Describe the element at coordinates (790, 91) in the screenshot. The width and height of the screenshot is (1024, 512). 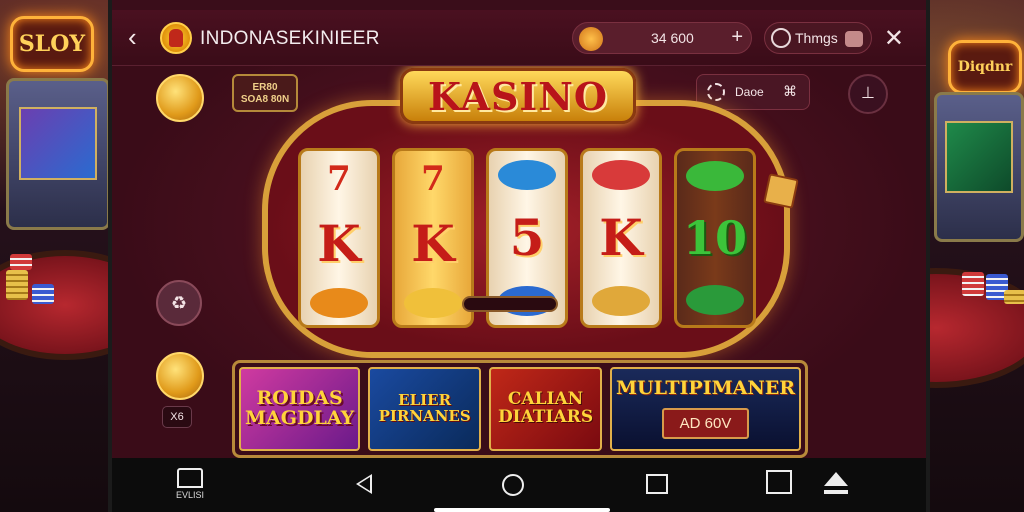
I see `grid-icon: ⌘` at that location.